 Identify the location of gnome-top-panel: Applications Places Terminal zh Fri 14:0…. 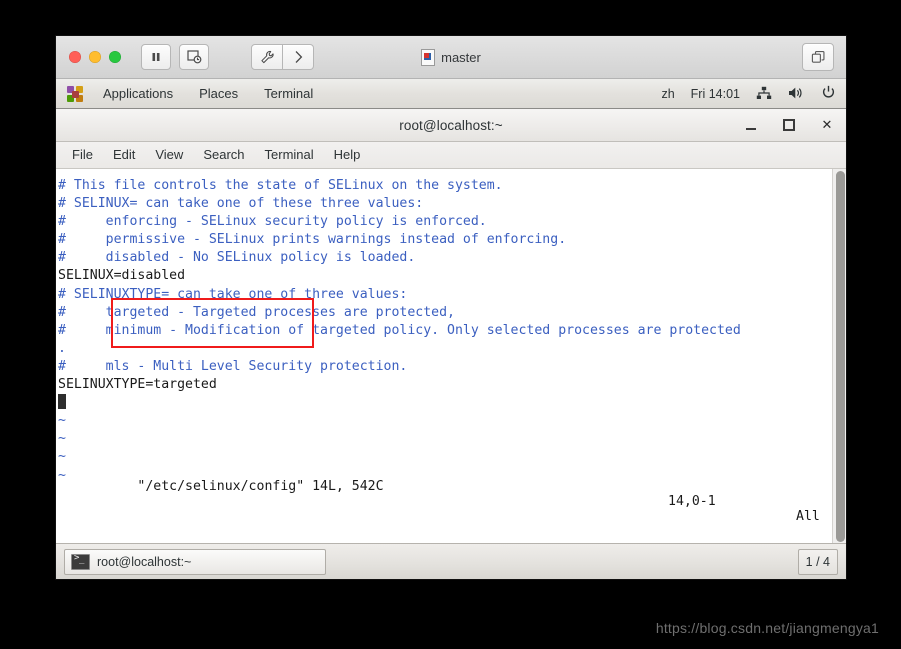
(451, 94).